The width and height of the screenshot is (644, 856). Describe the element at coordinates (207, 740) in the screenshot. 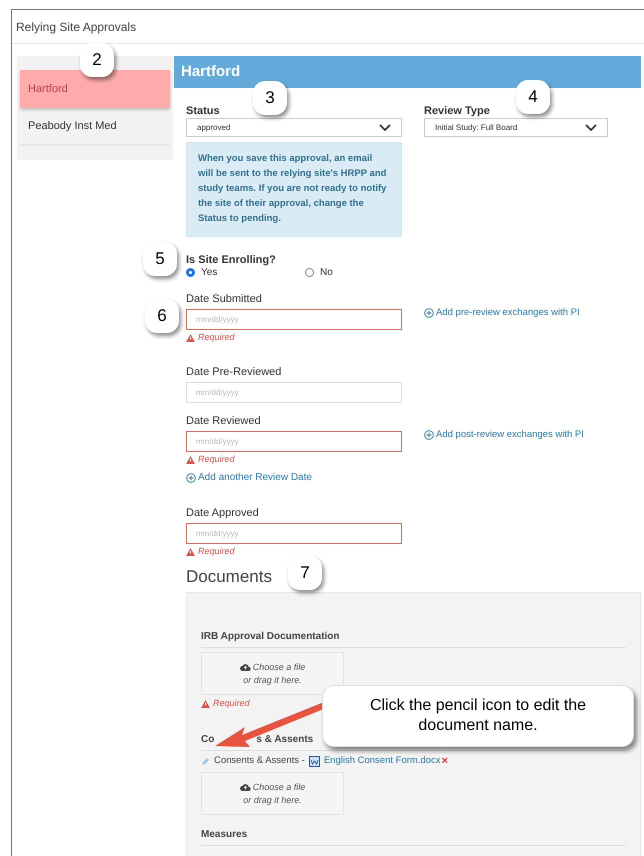

I see `document-section-title: Co` at that location.